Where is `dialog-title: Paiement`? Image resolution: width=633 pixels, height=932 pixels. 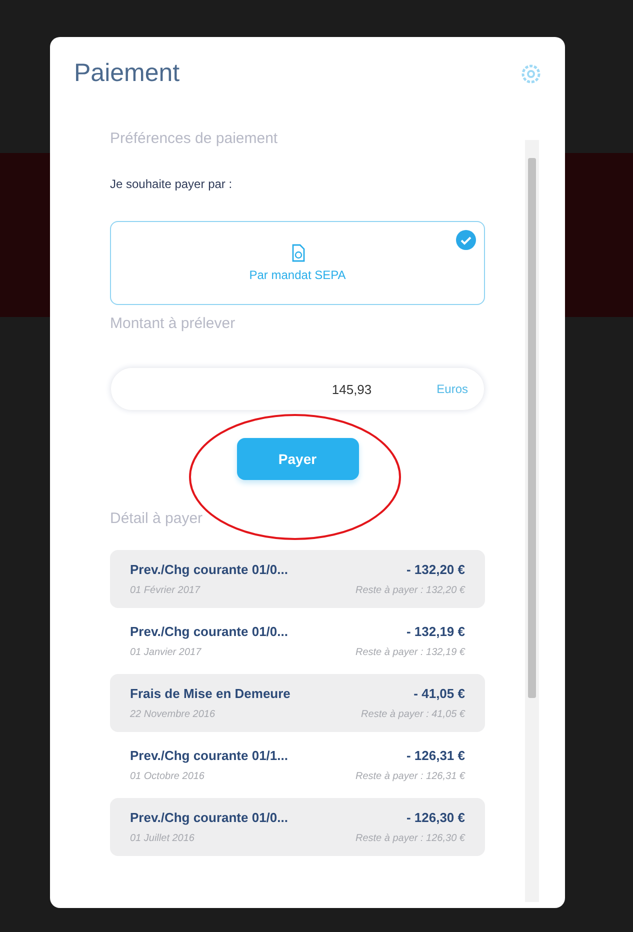
dialog-title: Paiement is located at coordinates (127, 73).